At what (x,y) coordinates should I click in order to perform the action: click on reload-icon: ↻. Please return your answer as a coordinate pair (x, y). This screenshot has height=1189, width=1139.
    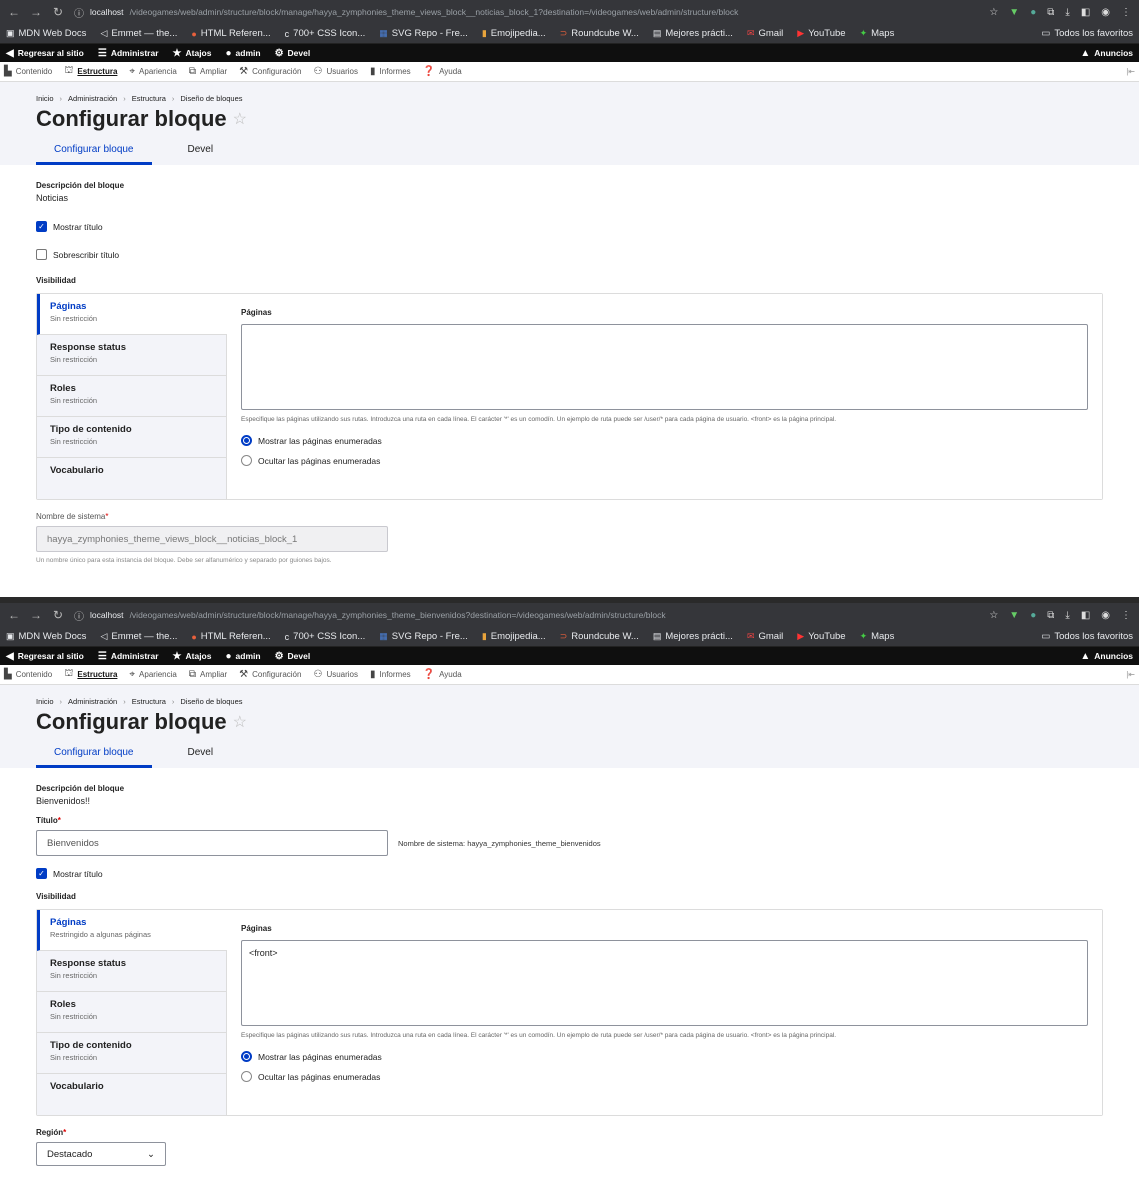
    Looking at the image, I should click on (58, 615).